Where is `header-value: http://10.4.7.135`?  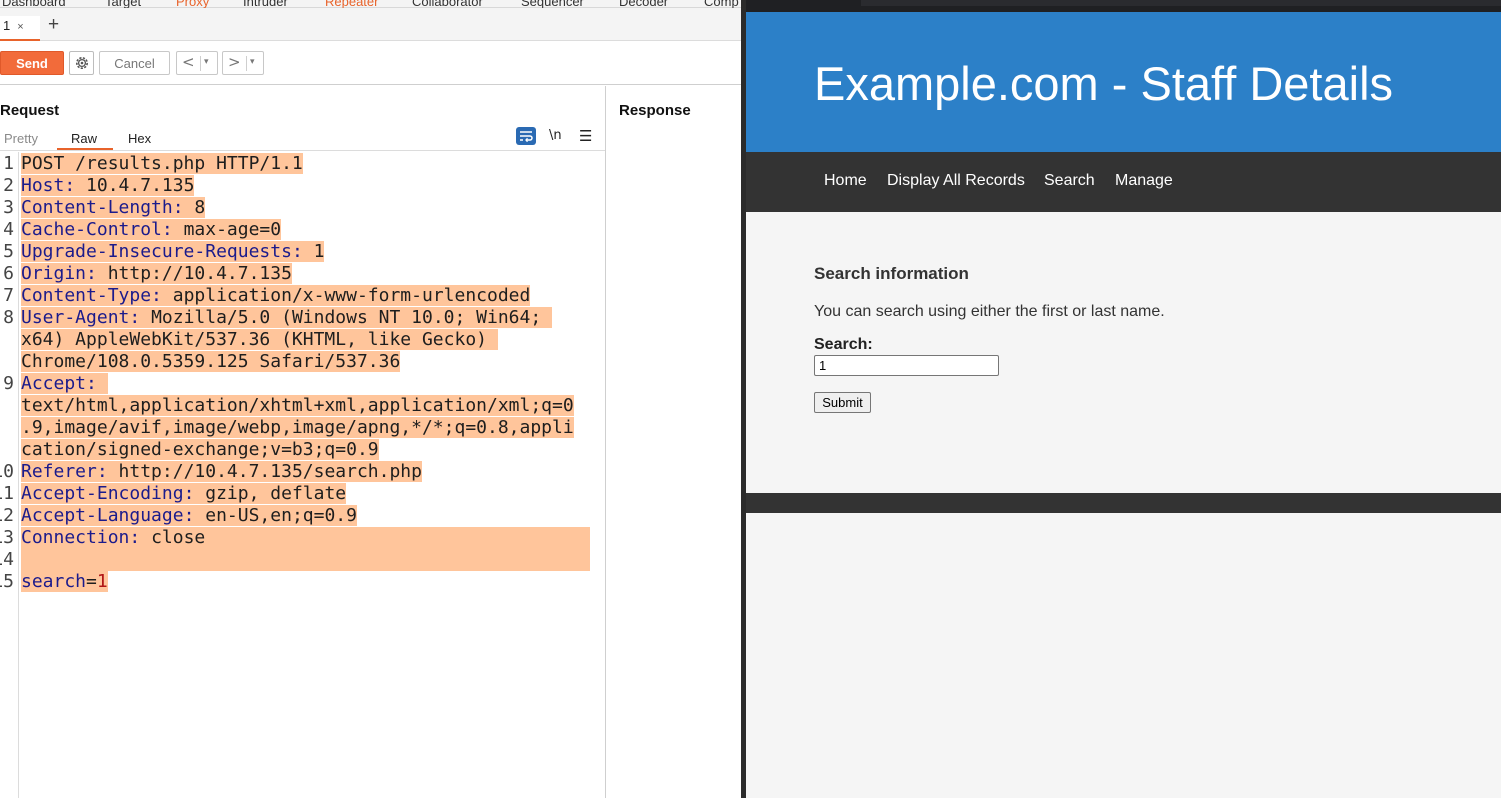 header-value: http://10.4.7.135 is located at coordinates (199, 273).